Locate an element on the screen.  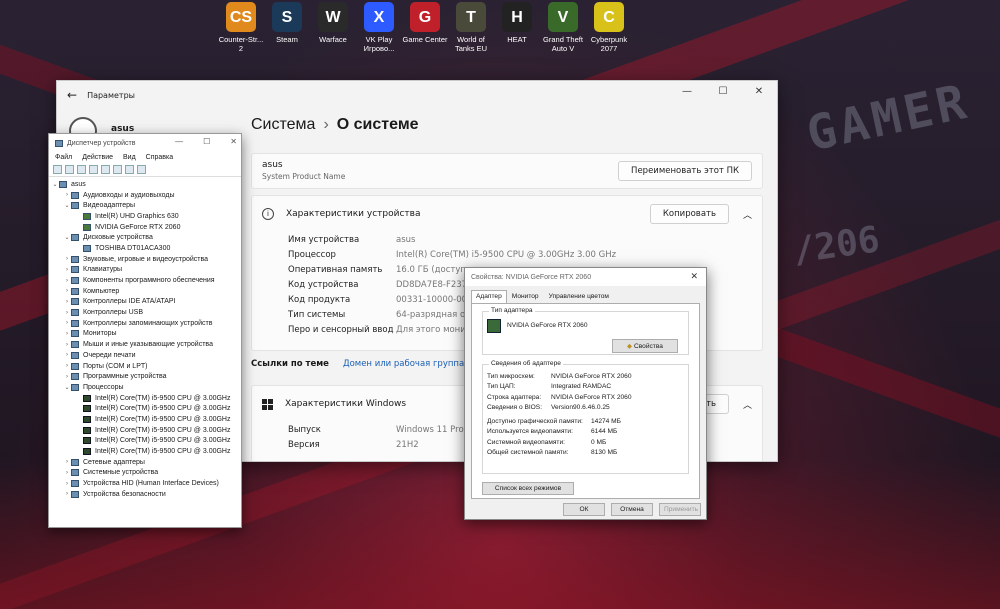
device-item: NVIDIA GeForce RTX 2060 is located at coordinates (145, 227).